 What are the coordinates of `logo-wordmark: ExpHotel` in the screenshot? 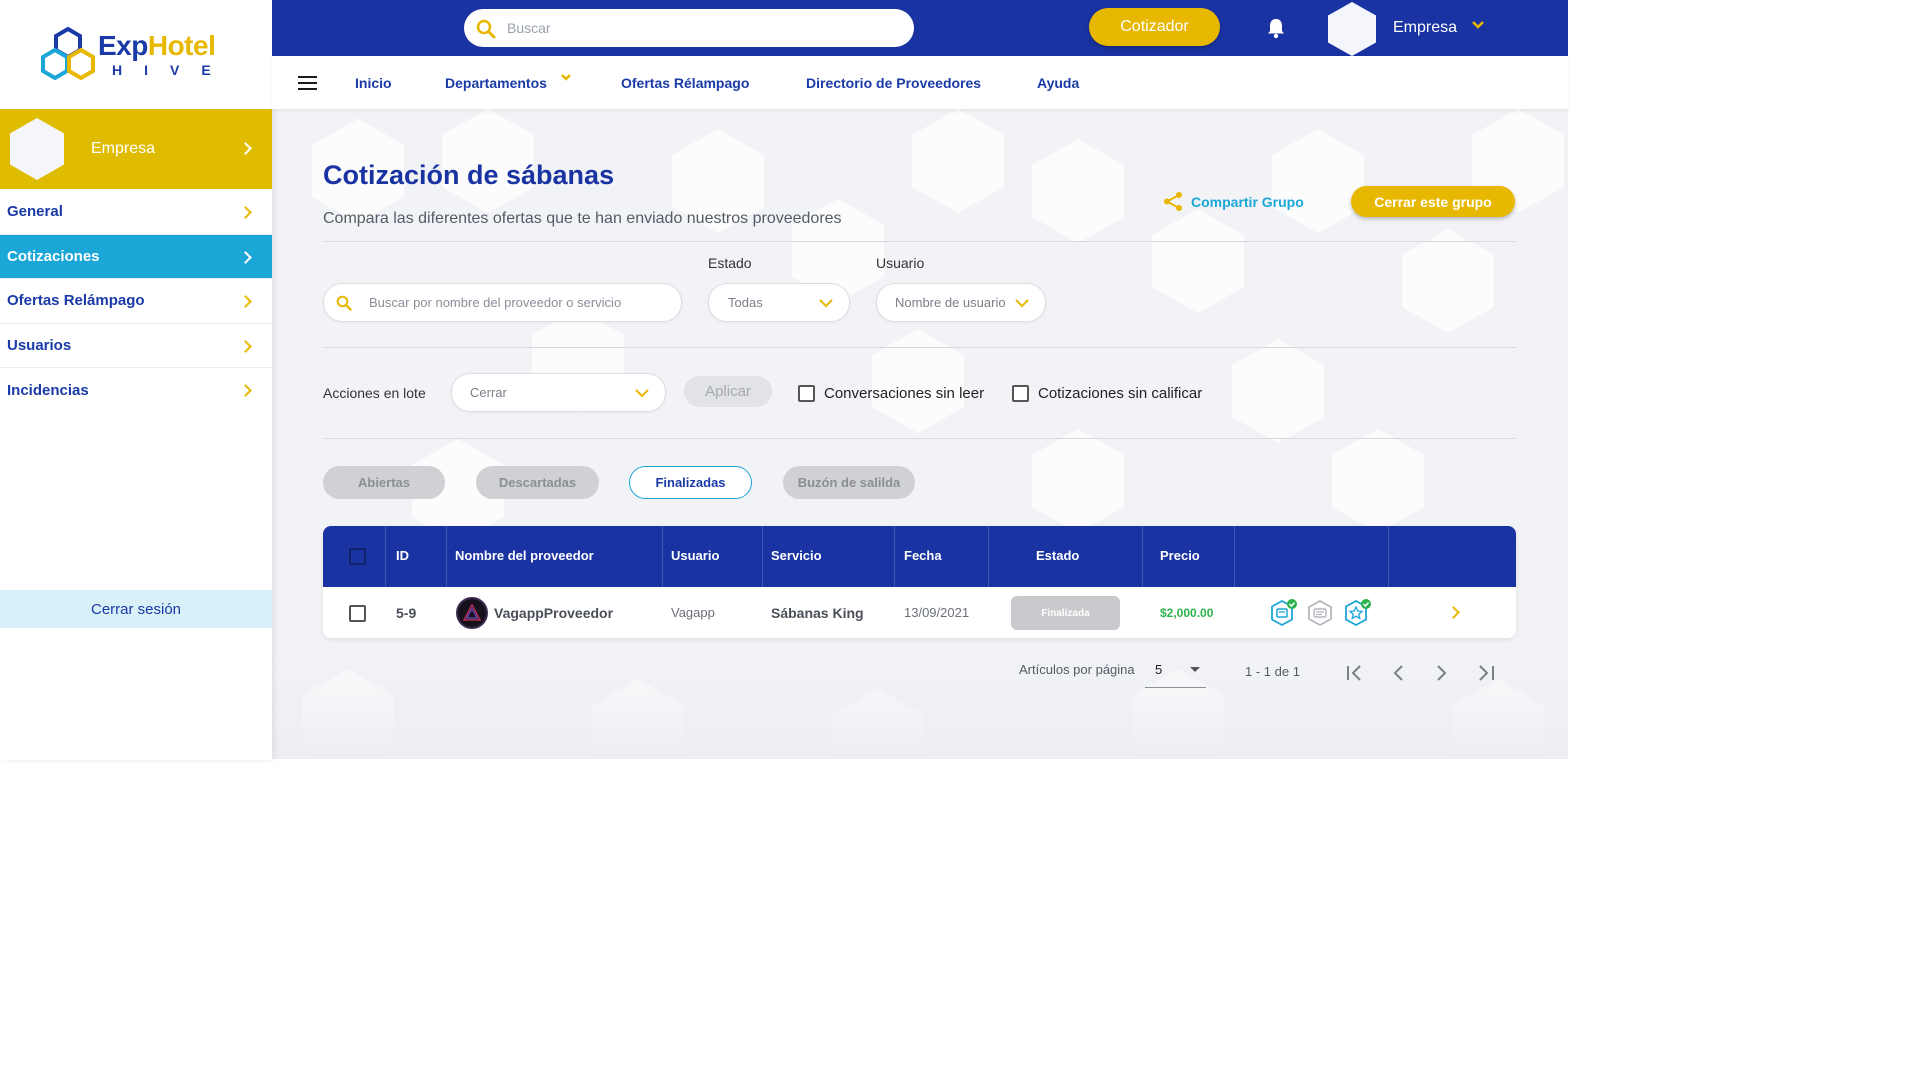 It's located at (157, 45).